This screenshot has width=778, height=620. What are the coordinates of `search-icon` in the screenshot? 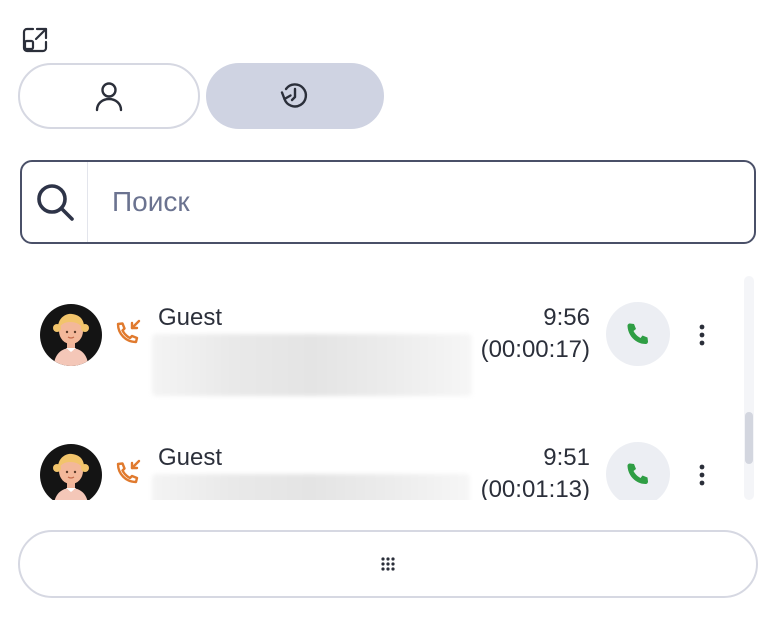 It's located at (55, 202).